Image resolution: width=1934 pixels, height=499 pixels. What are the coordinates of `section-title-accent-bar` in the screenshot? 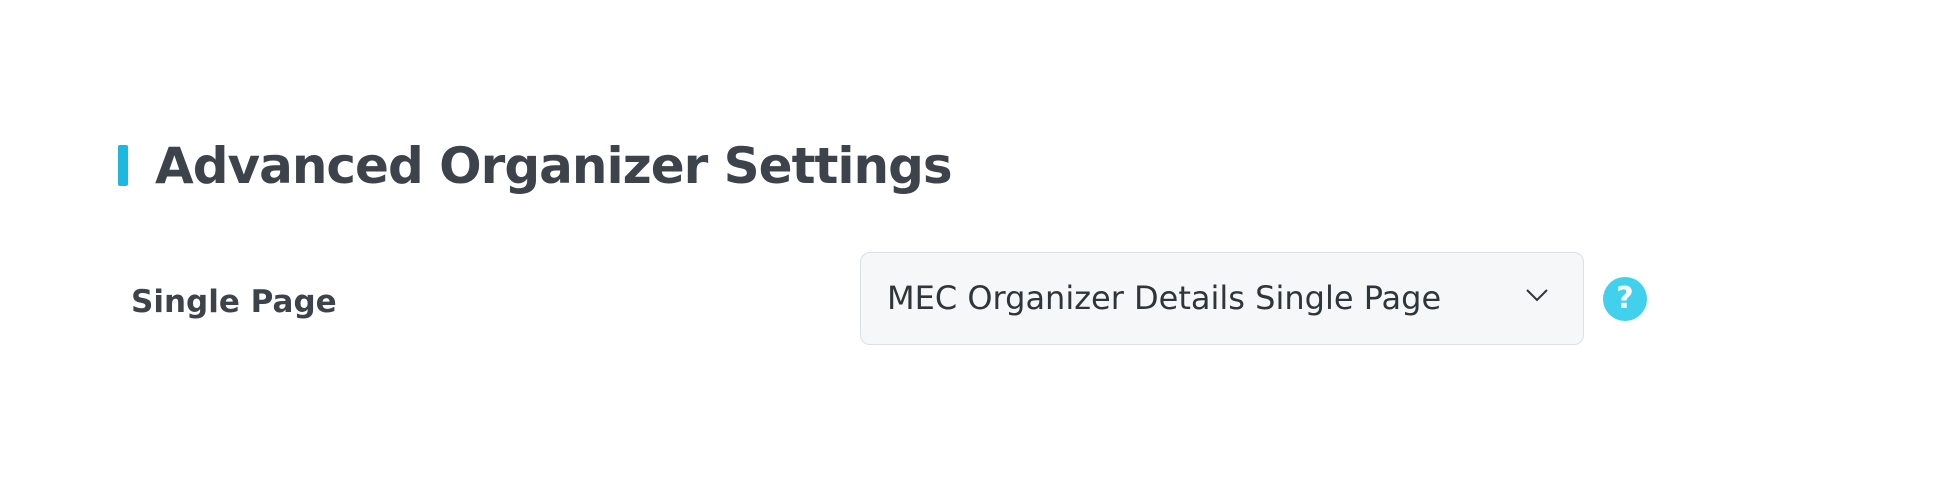 It's located at (123, 165).